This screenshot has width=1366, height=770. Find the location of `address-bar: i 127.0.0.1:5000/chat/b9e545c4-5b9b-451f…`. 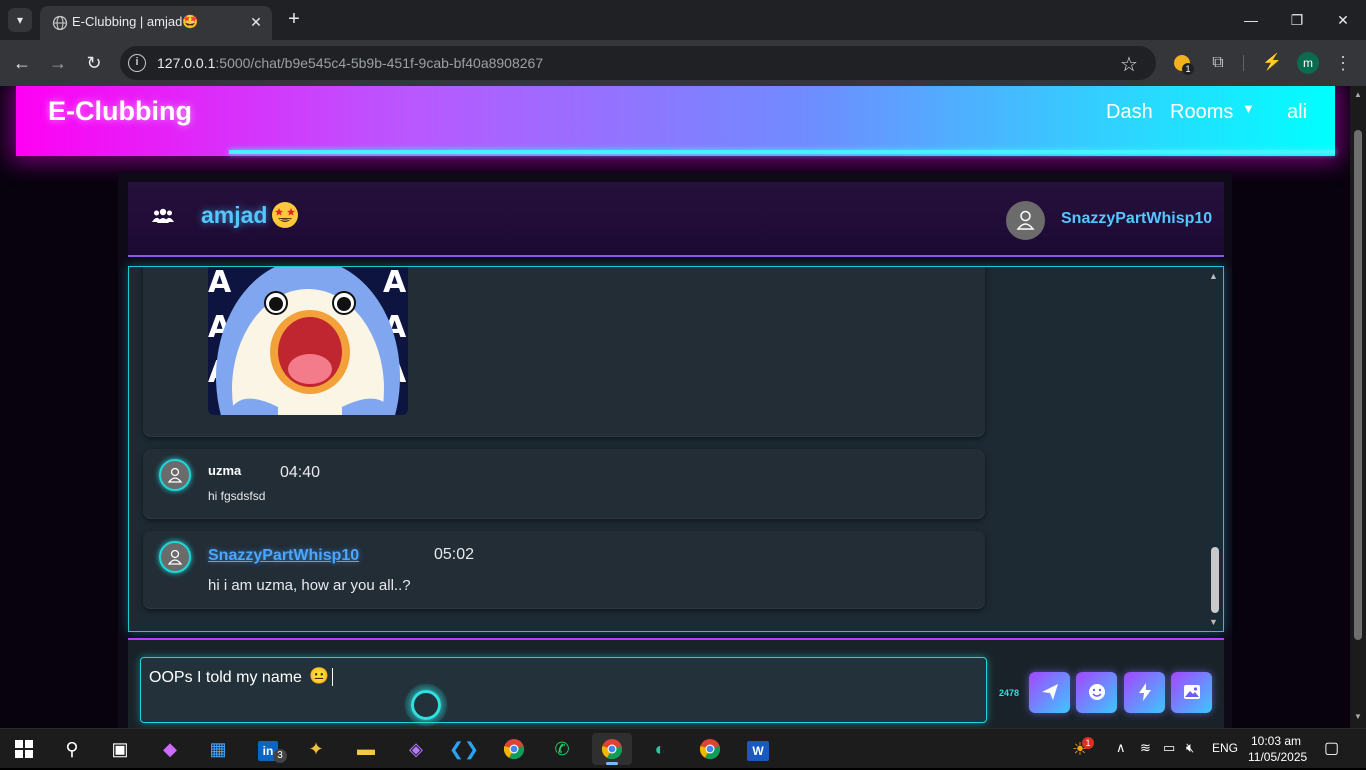

address-bar: i 127.0.0.1:5000/chat/b9e545c4-5b9b-451f… is located at coordinates (638, 63).